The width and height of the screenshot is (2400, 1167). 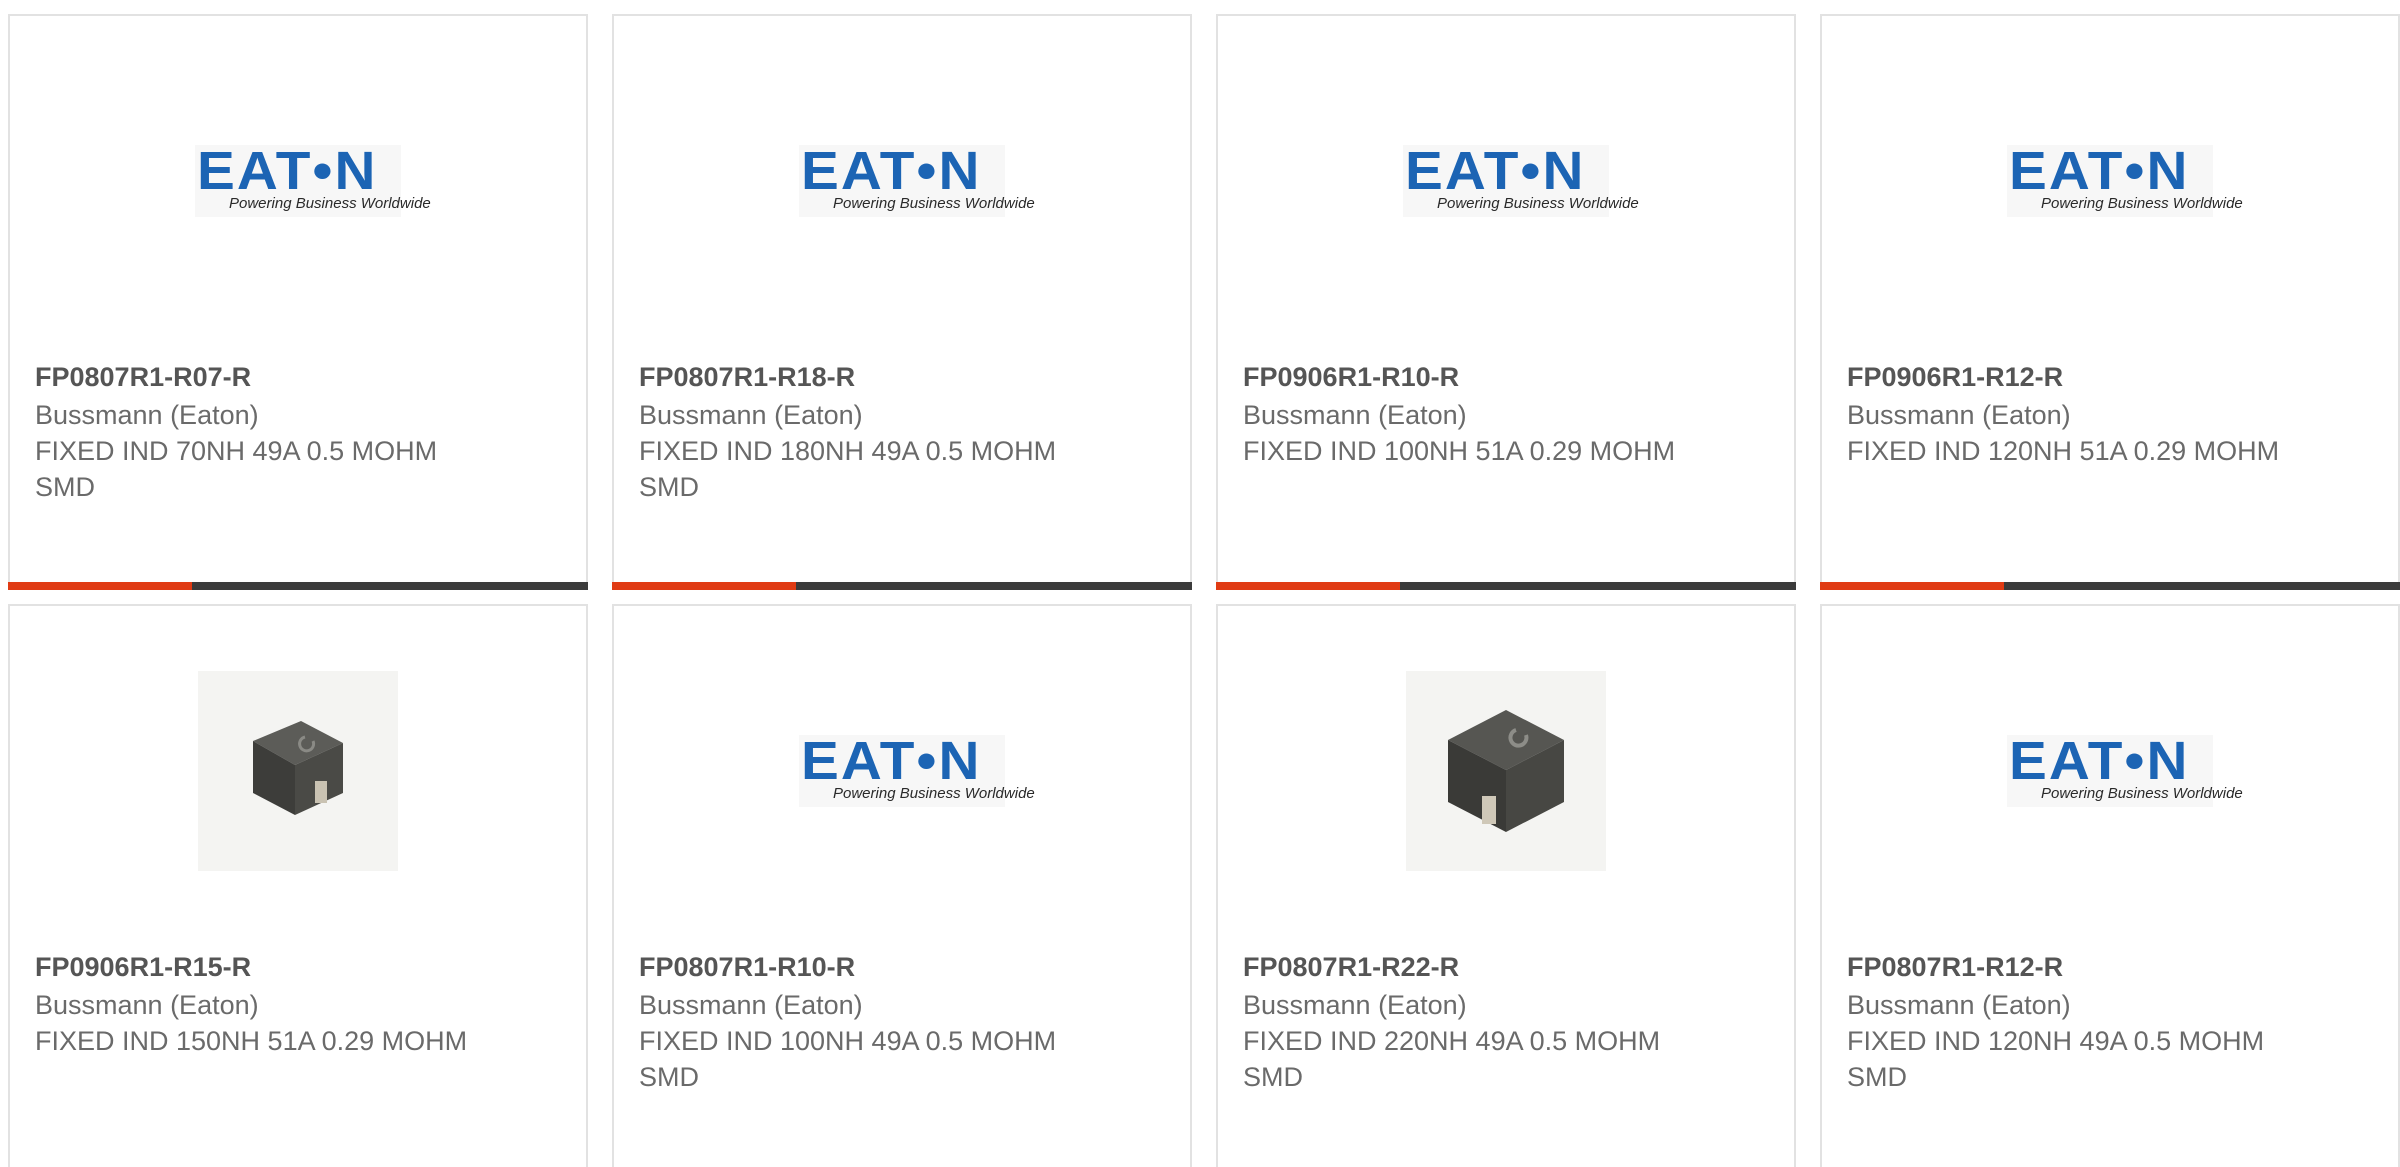 I want to click on description: FIXED IND 120NH 51A 0.29 MOHM, so click(x=2063, y=451).